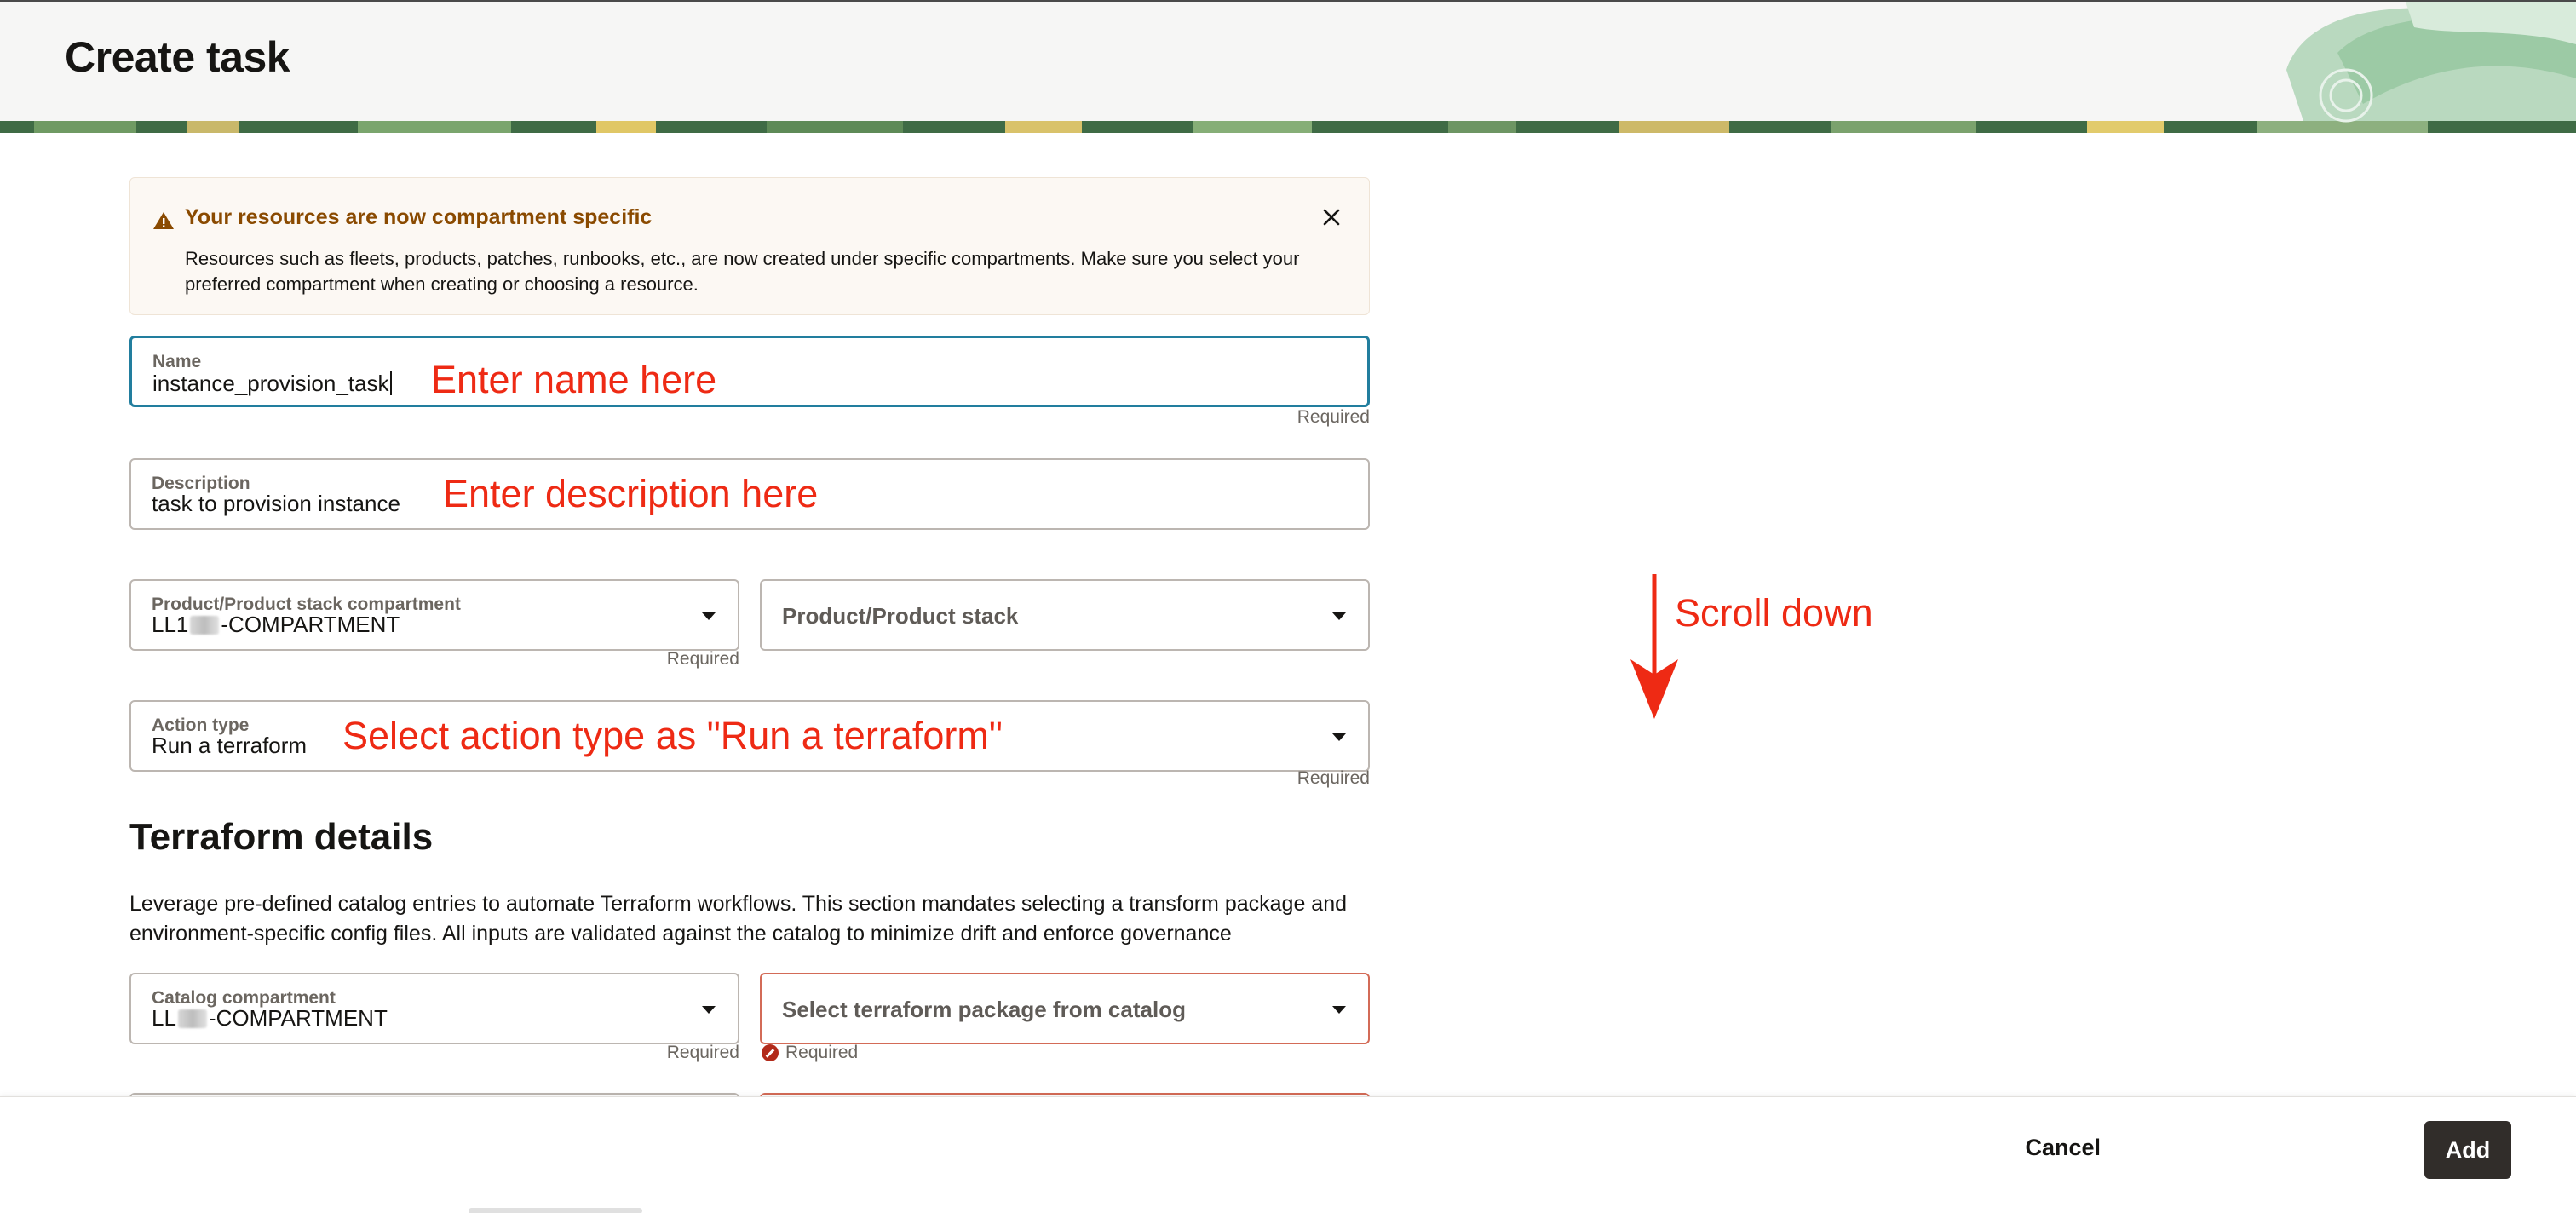 The width and height of the screenshot is (2576, 1213). Describe the element at coordinates (164, 1018) in the screenshot. I see `catalog-compartment-value-prefix: LL` at that location.